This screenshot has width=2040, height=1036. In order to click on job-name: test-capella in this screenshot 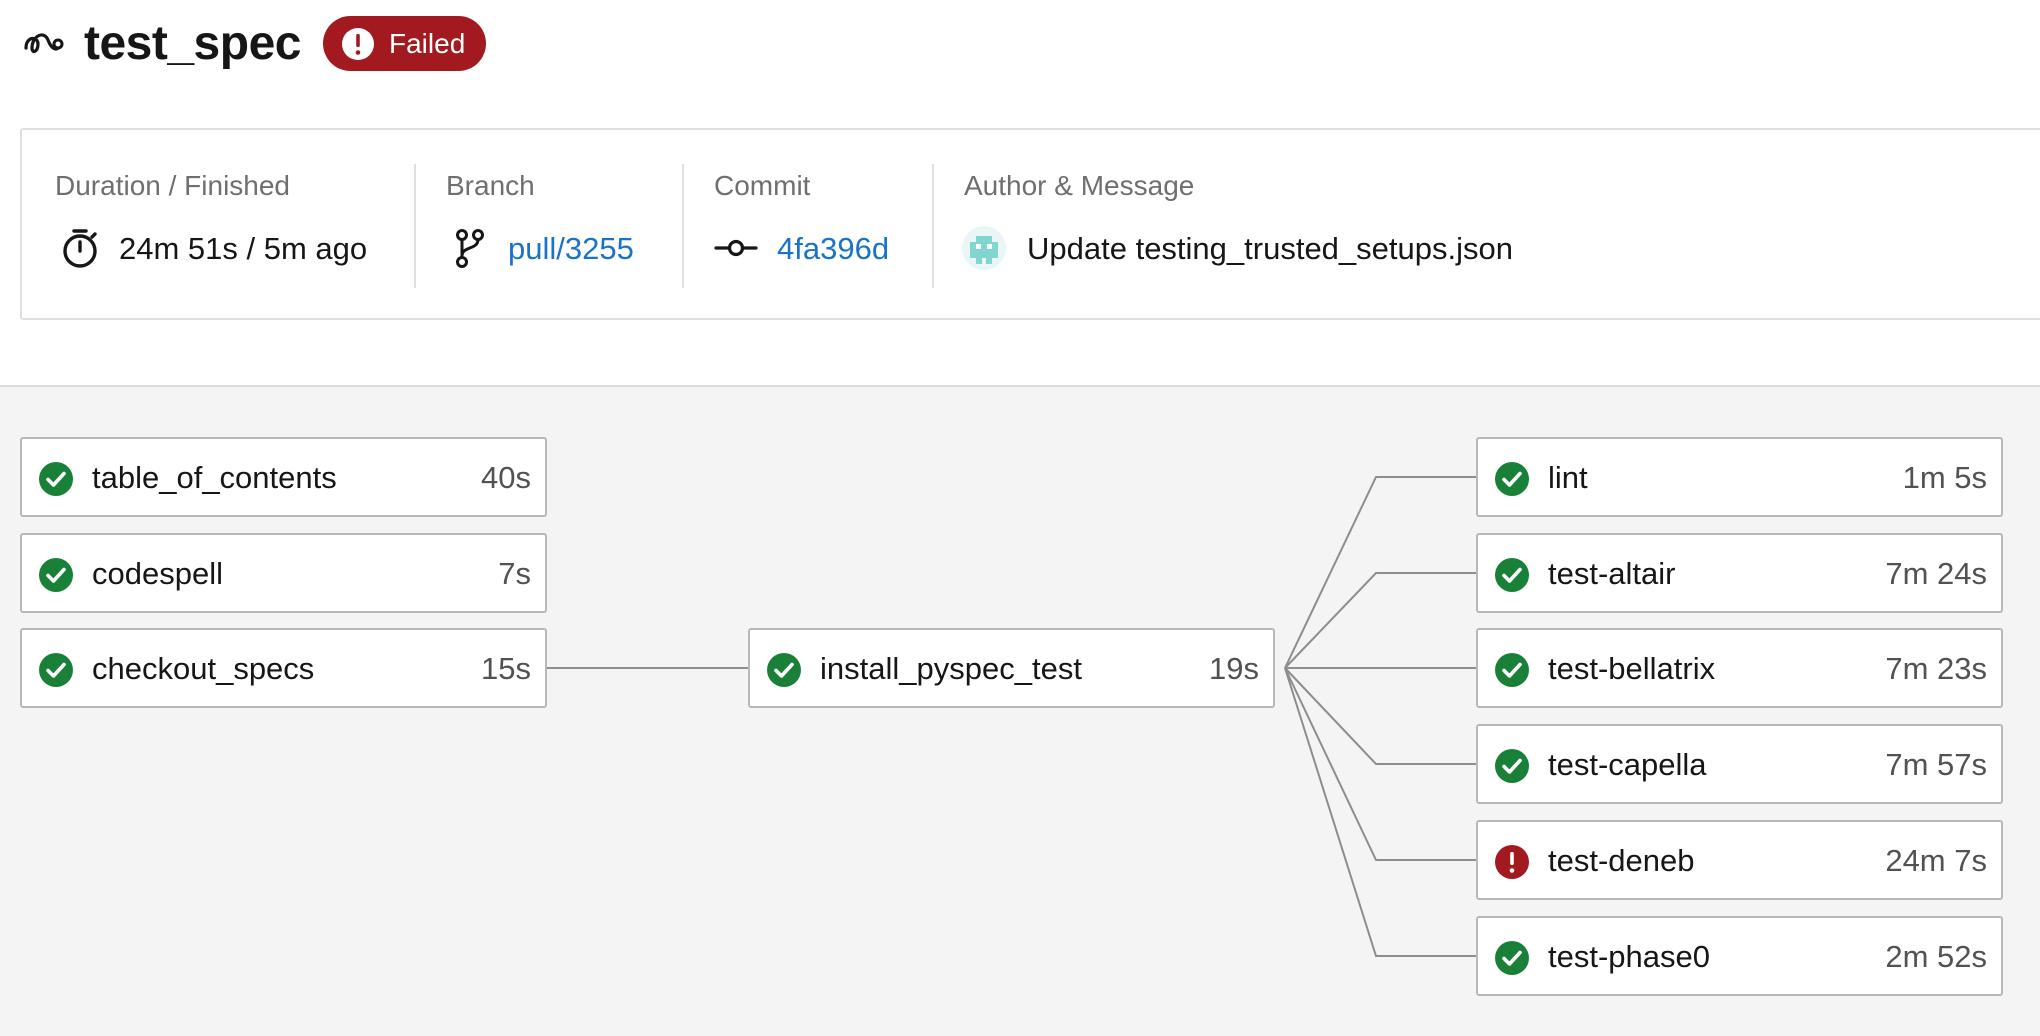, I will do `click(1627, 764)`.